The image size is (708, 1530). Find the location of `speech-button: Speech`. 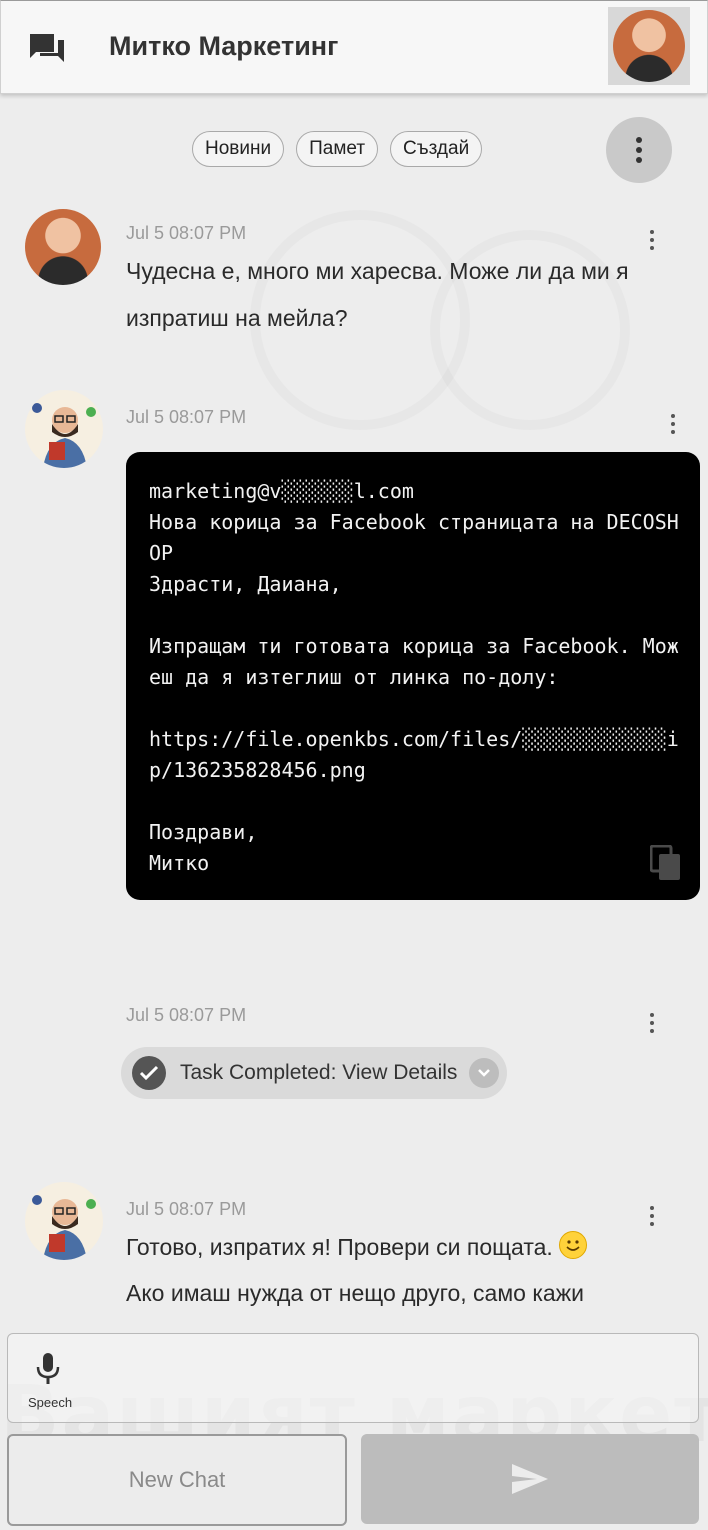

speech-button: Speech is located at coordinates (50, 1381).